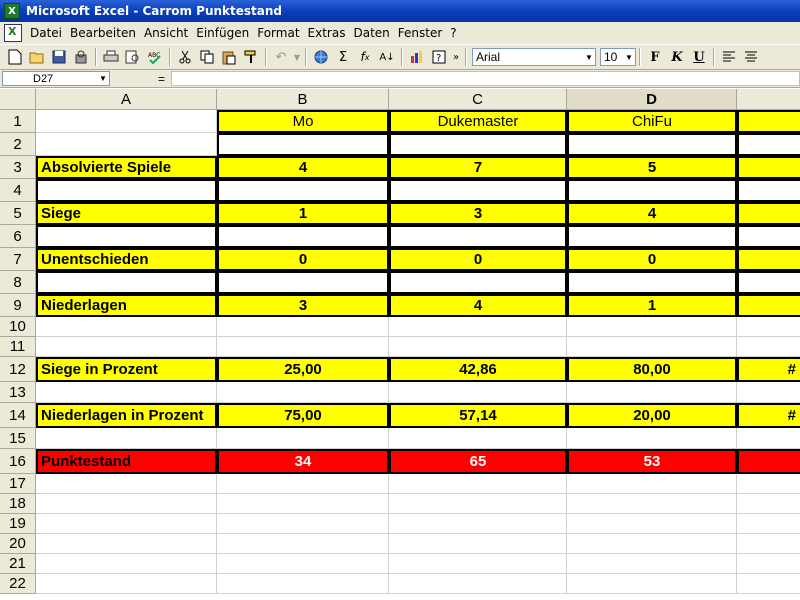 The image size is (800, 600). What do you see at coordinates (478, 392) in the screenshot?
I see `cell-c13` at bounding box center [478, 392].